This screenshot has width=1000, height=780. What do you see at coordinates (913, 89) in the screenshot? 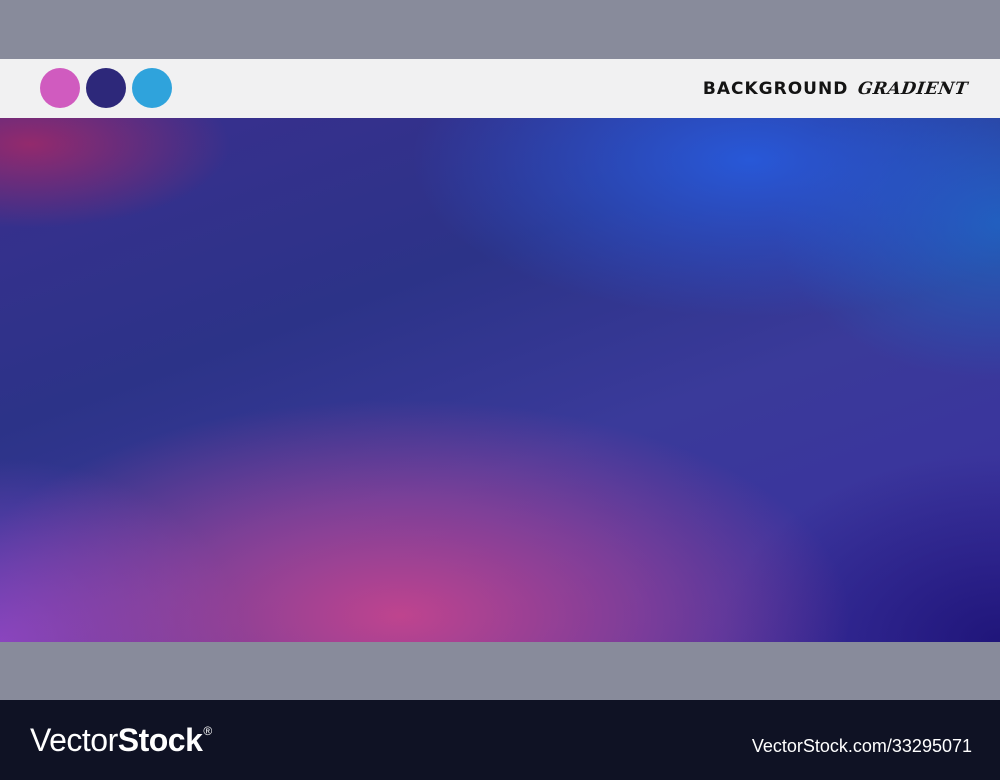
I see `title-accent: GRADIENT` at bounding box center [913, 89].